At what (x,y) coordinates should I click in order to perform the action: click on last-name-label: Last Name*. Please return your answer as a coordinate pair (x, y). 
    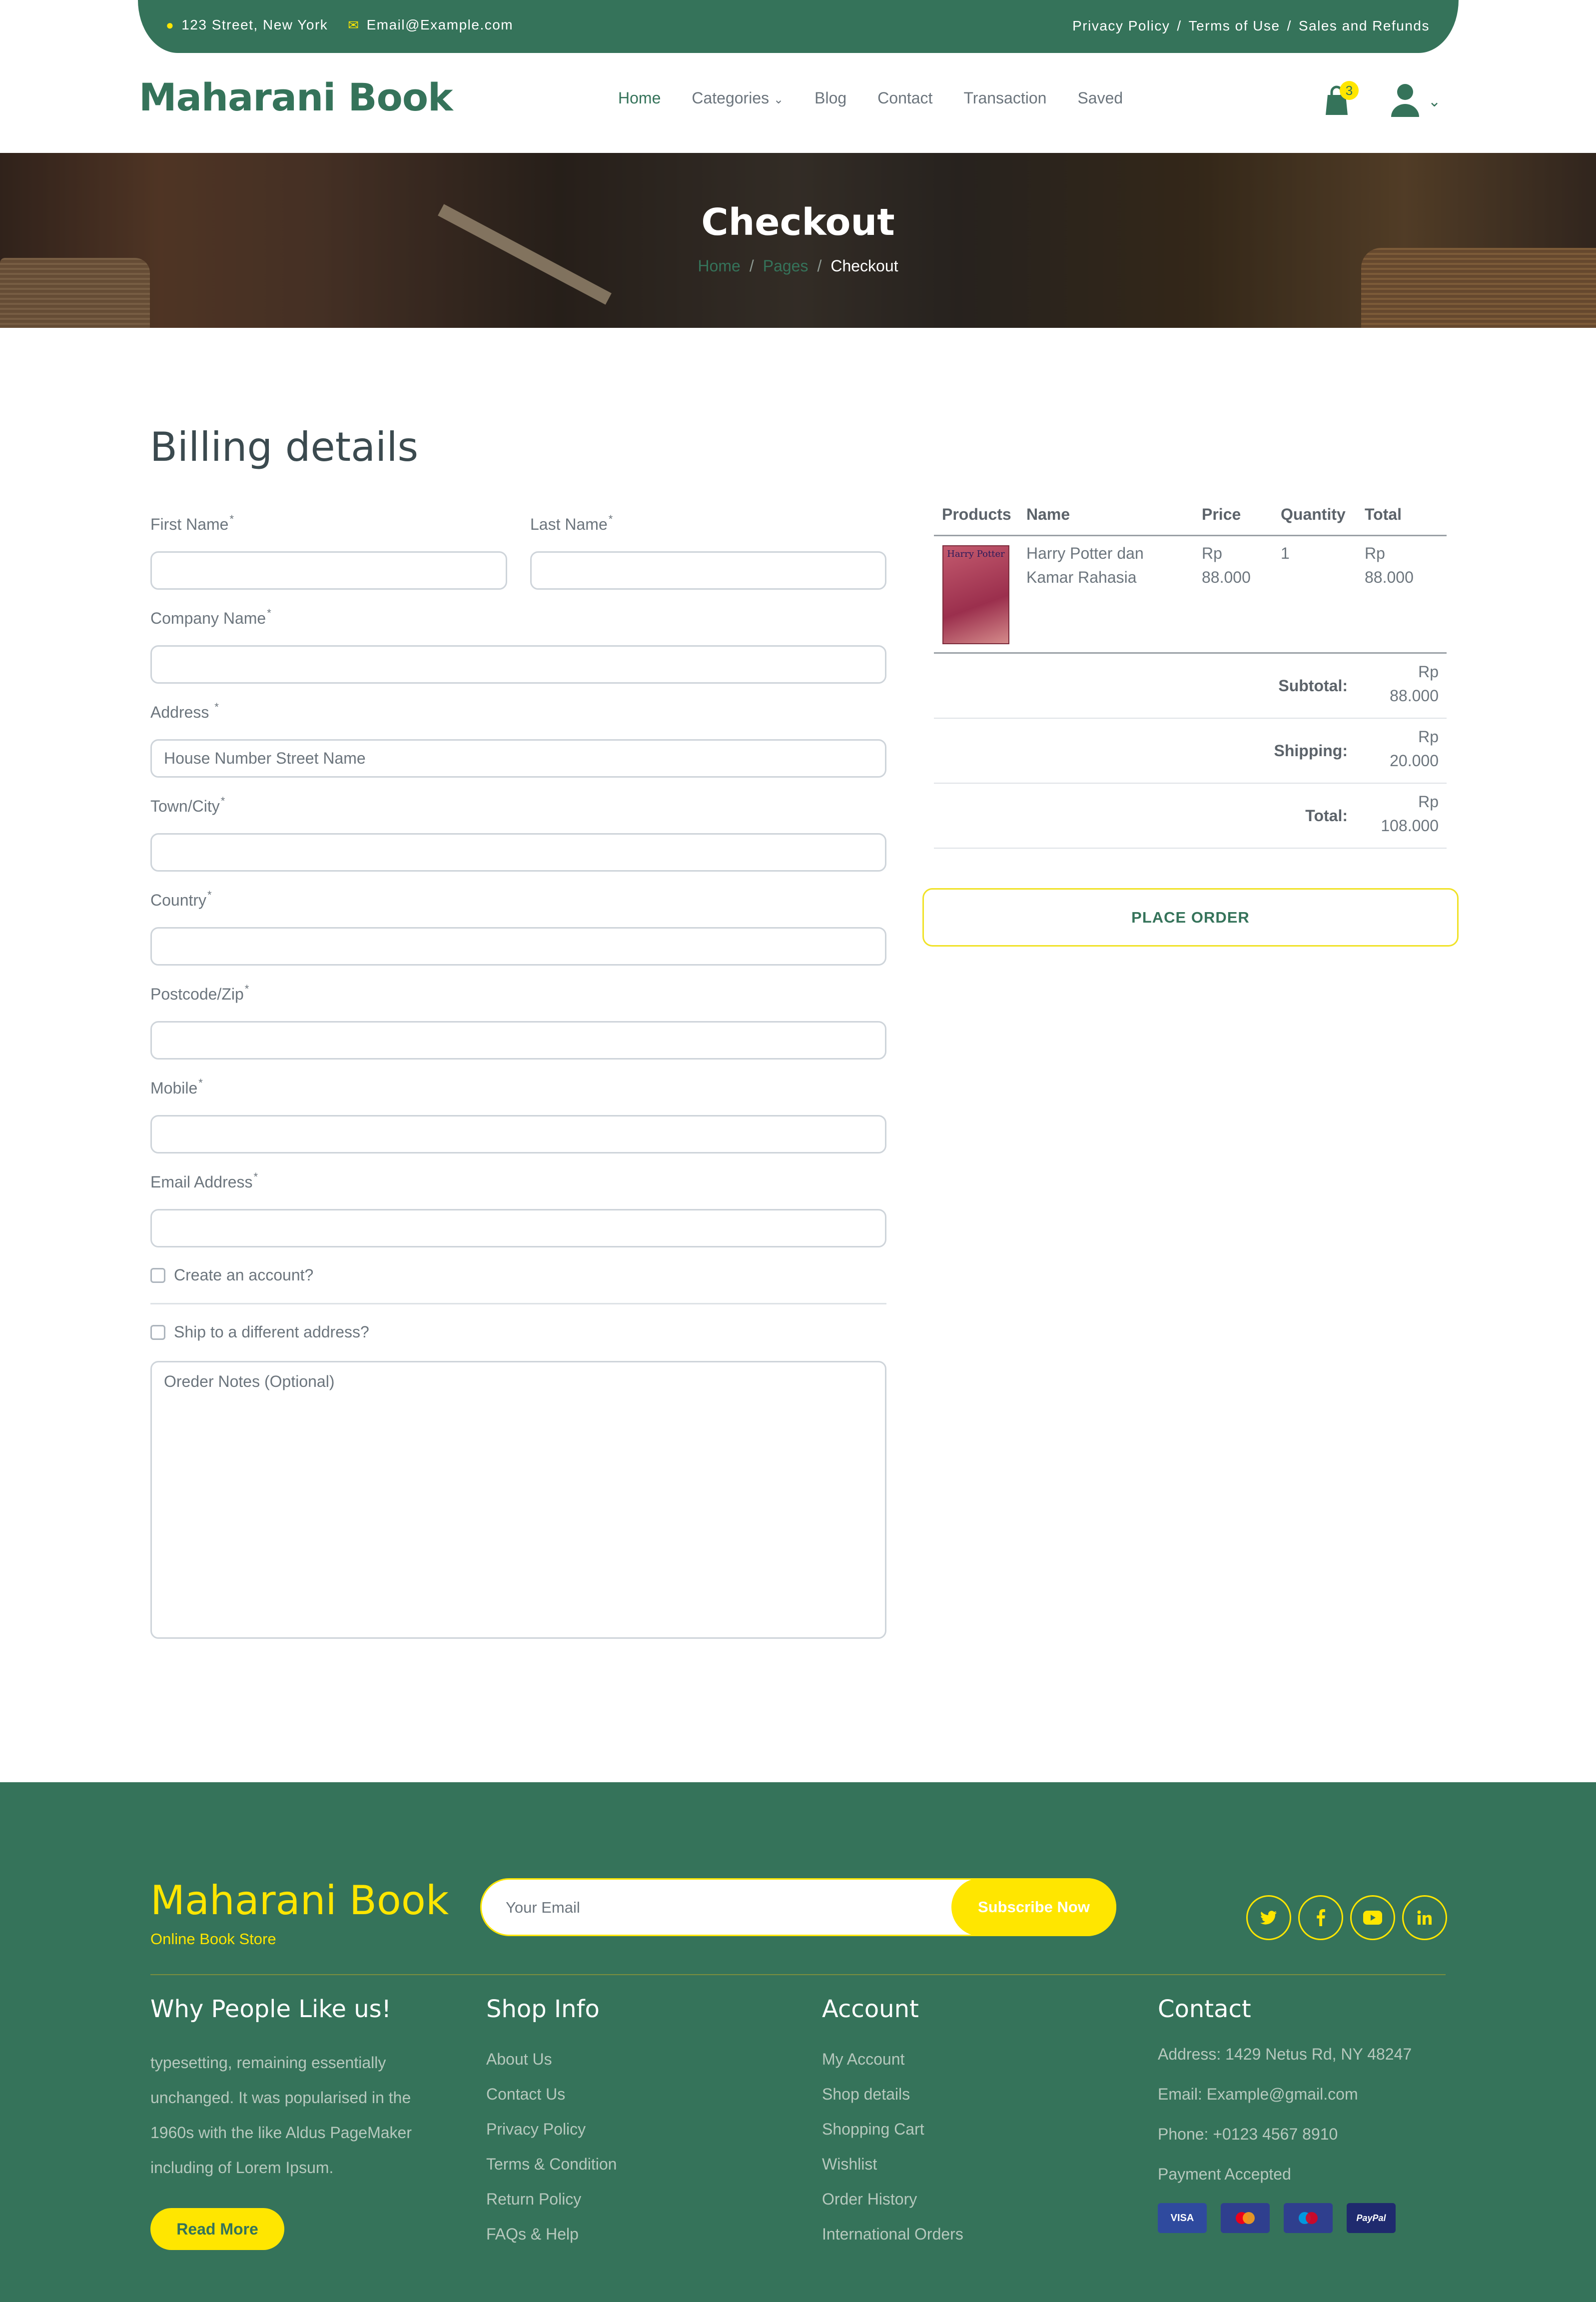
    Looking at the image, I should click on (571, 523).